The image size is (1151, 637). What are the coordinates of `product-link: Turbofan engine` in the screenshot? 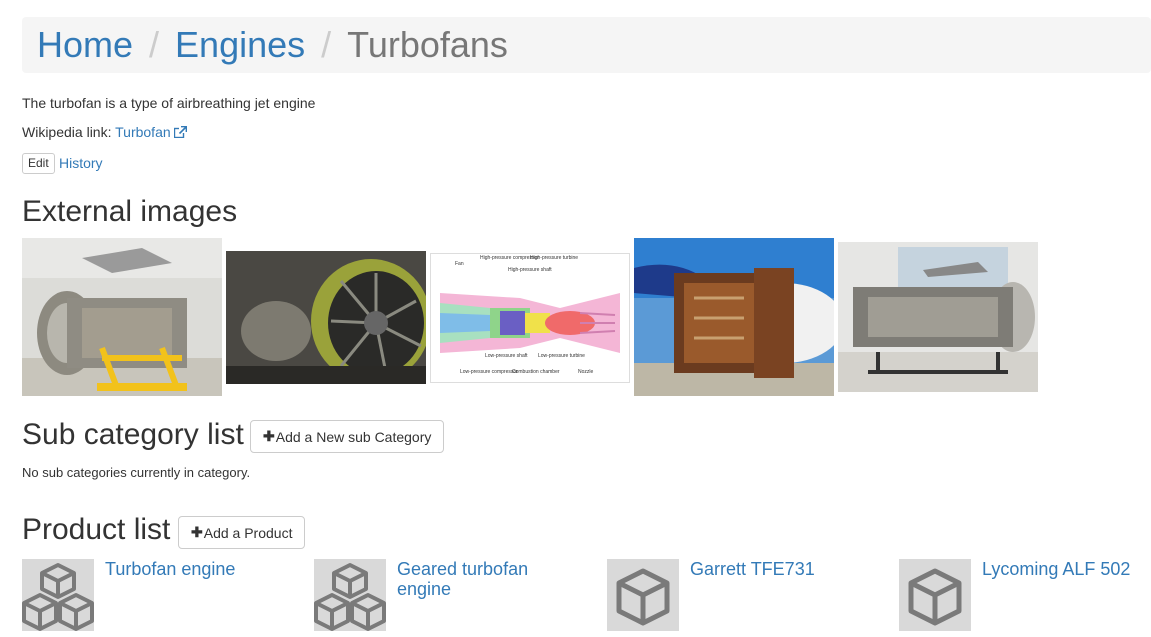 It's located at (195, 569).